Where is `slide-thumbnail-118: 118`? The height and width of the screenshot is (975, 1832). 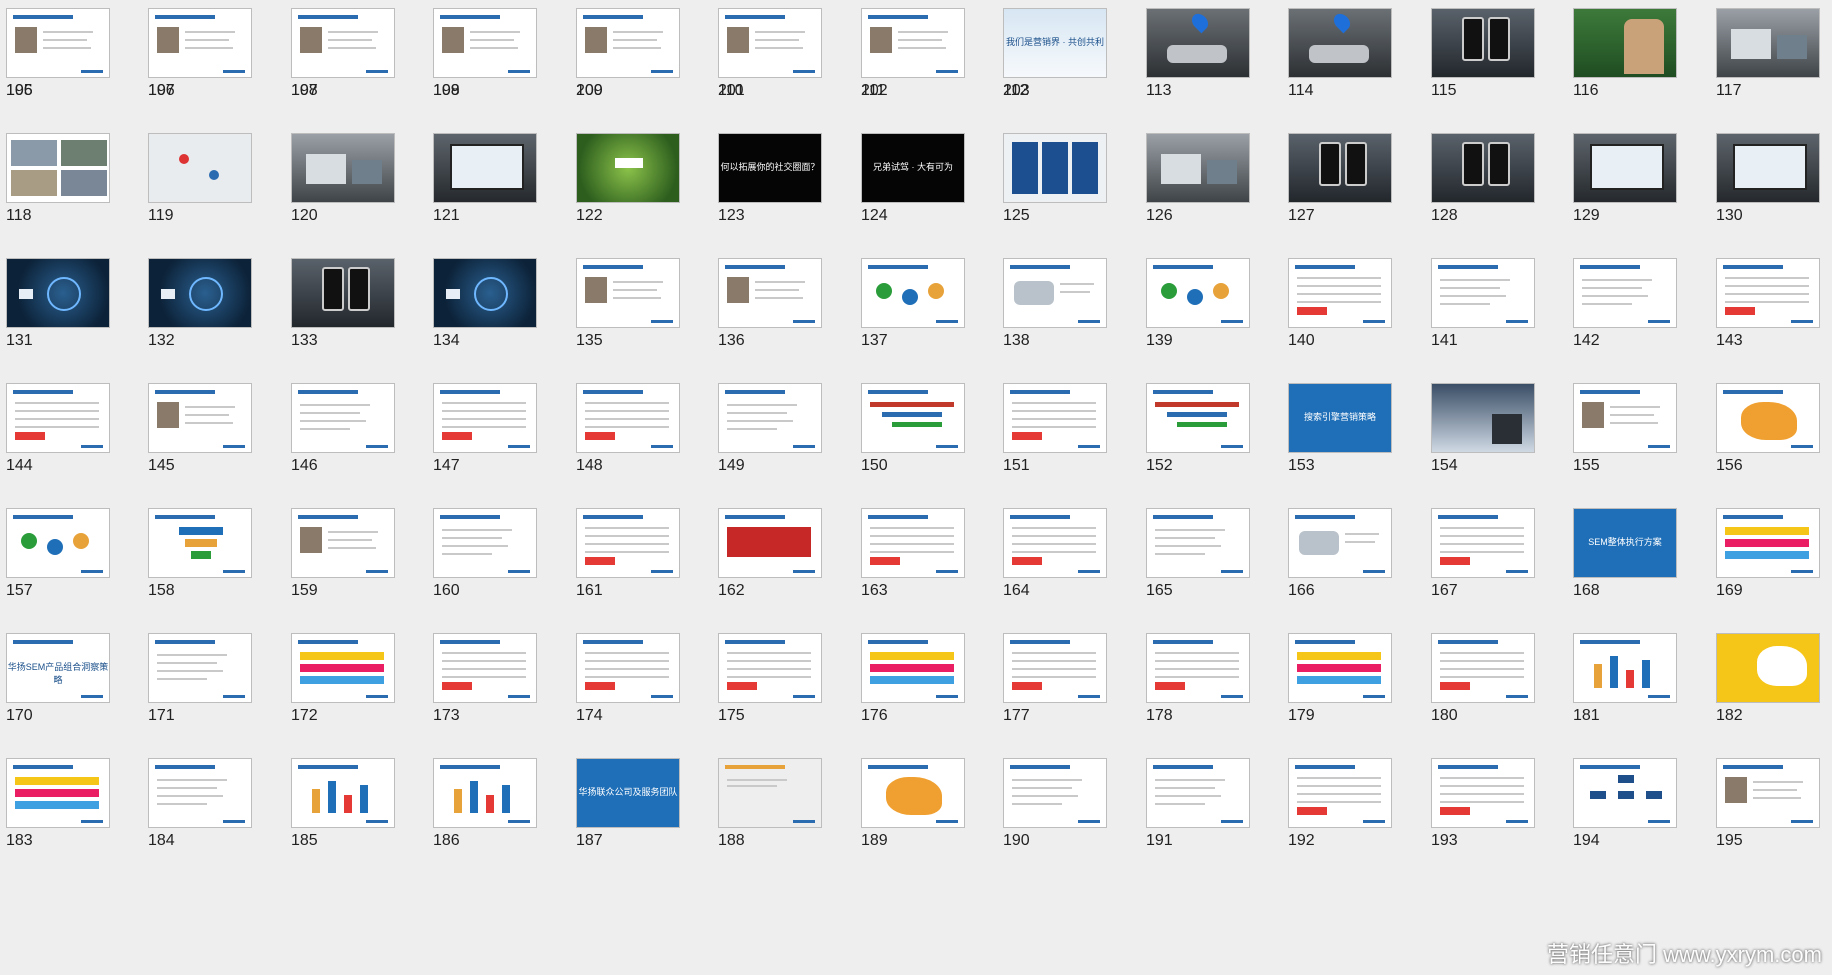
slide-thumbnail-118: 118 is located at coordinates (56, 175).